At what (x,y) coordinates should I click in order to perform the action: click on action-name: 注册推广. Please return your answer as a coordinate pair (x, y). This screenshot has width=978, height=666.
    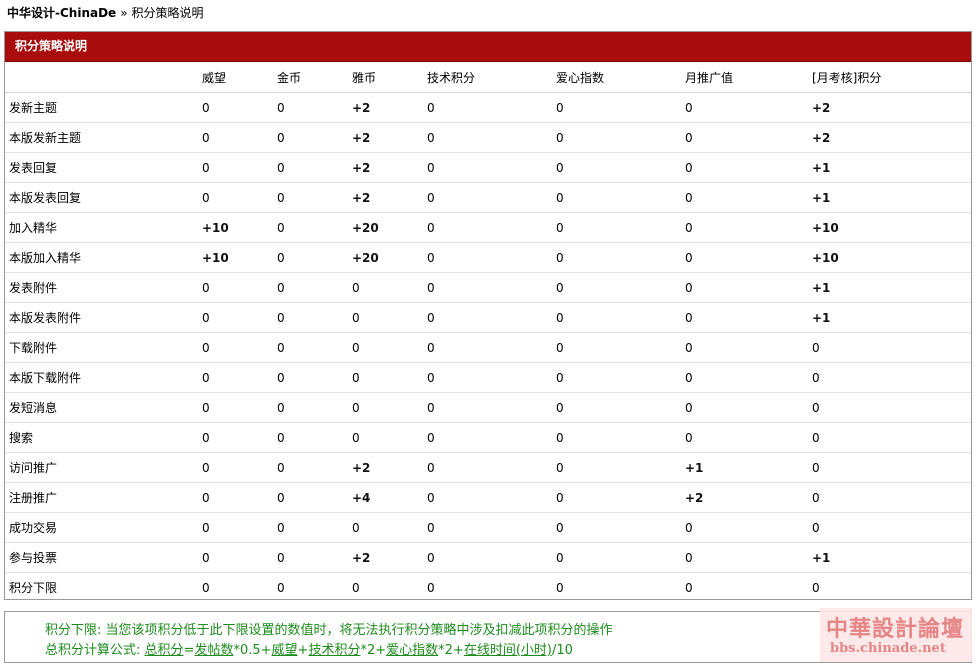
    Looking at the image, I should click on (101, 497).